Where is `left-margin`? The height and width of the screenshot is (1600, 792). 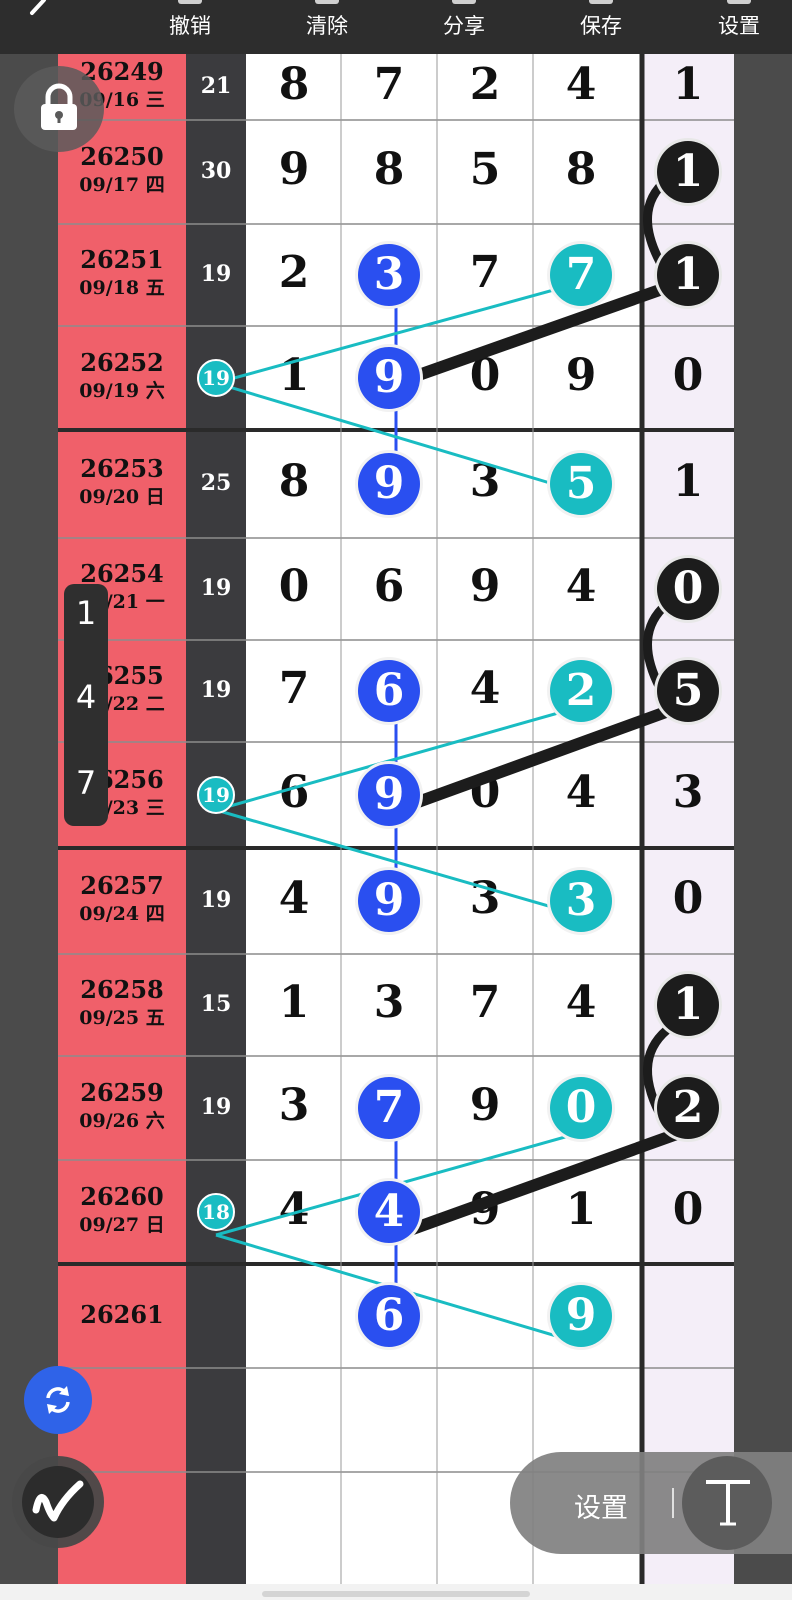
left-margin is located at coordinates (29, 819).